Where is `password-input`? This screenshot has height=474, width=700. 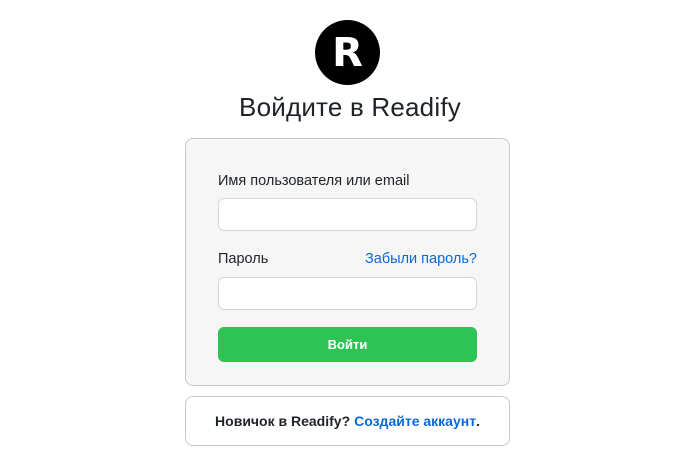
password-input is located at coordinates (347, 293).